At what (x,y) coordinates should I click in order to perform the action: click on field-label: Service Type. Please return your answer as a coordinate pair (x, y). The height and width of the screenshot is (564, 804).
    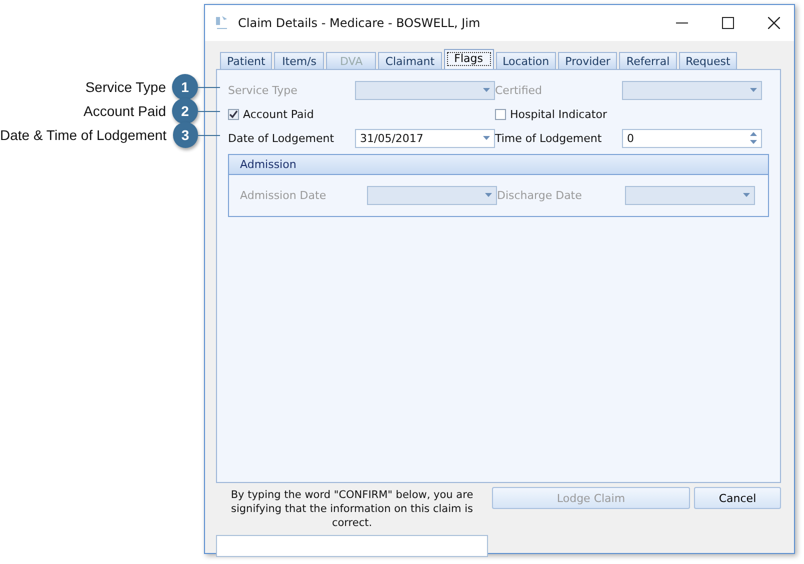
    Looking at the image, I should click on (263, 90).